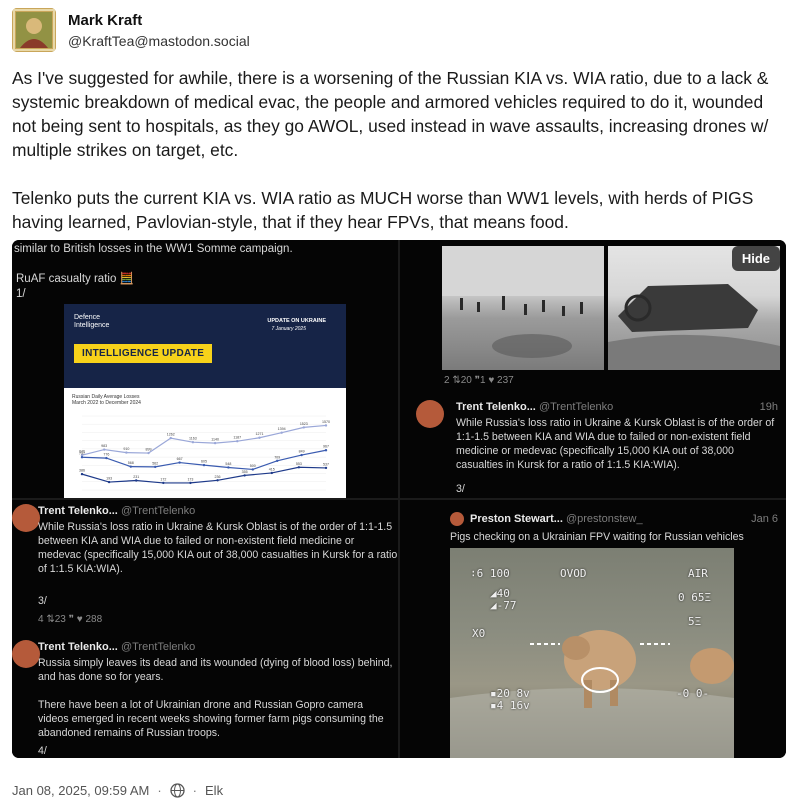 The image size is (800, 801). I want to click on chart-data-label: 415, so click(272, 469).